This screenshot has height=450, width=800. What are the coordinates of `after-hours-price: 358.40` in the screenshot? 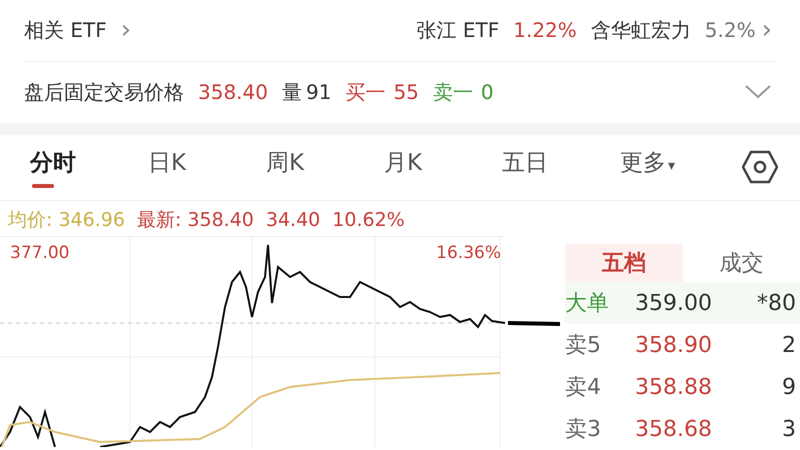 It's located at (233, 92).